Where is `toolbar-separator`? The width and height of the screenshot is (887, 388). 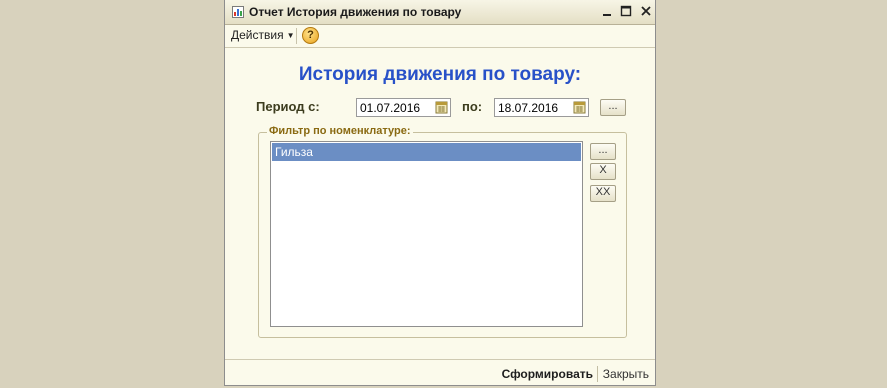 toolbar-separator is located at coordinates (296, 36).